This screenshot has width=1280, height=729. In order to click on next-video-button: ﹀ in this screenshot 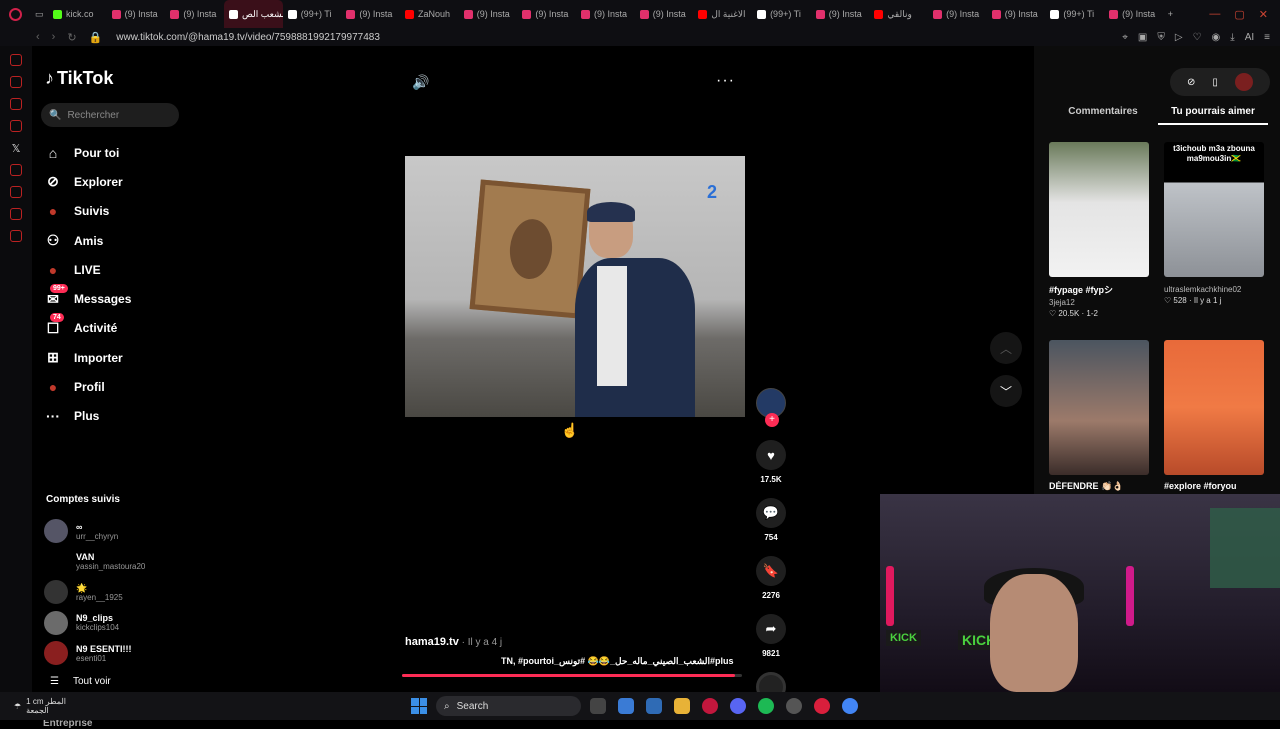, I will do `click(1006, 391)`.